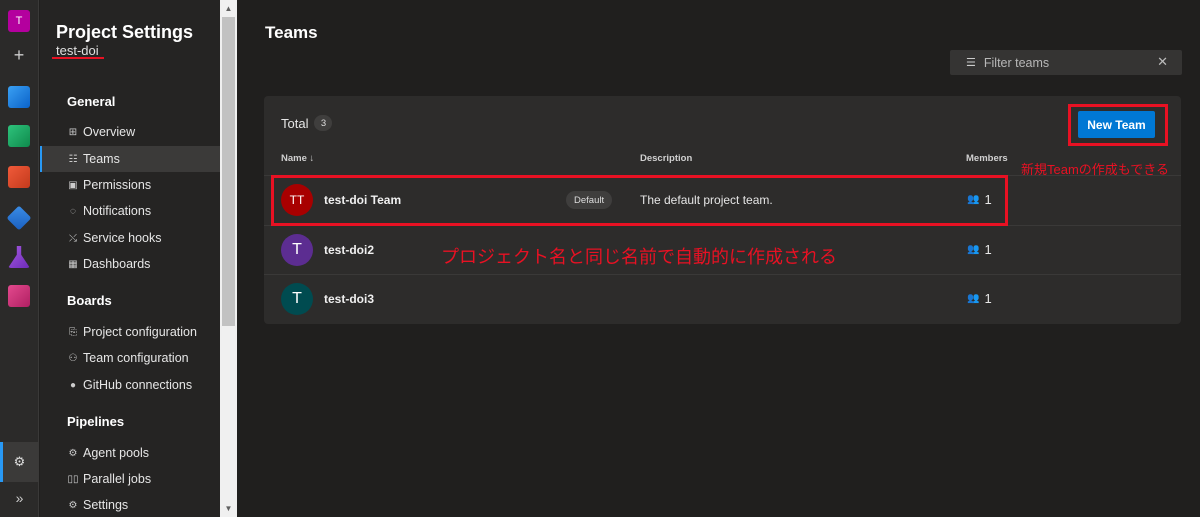 The image size is (1200, 517). What do you see at coordinates (73, 358) in the screenshot?
I see `team-config-icon: ⚇` at bounding box center [73, 358].